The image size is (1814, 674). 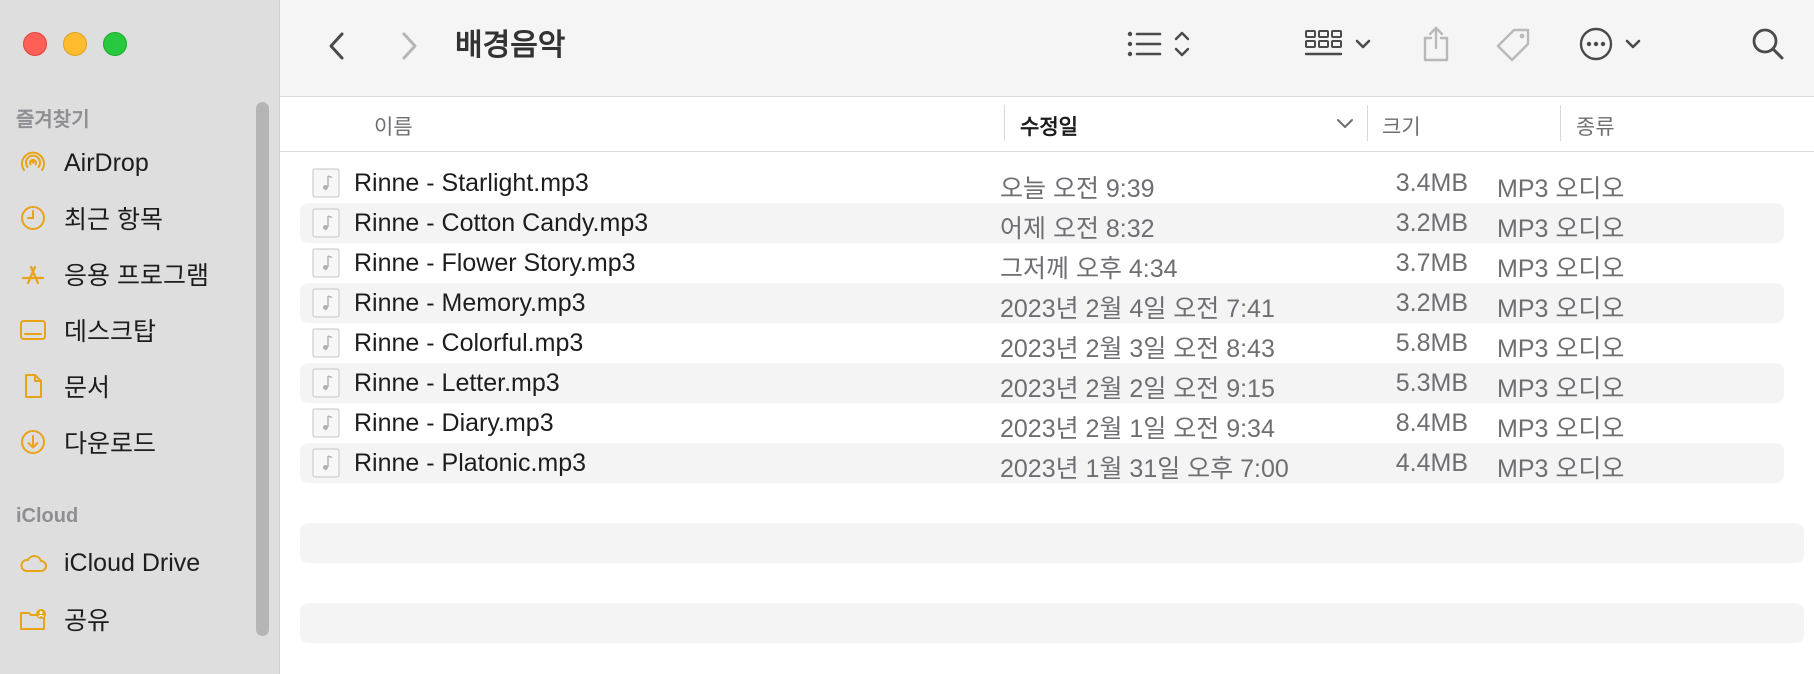 I want to click on group-button, so click(x=1342, y=44).